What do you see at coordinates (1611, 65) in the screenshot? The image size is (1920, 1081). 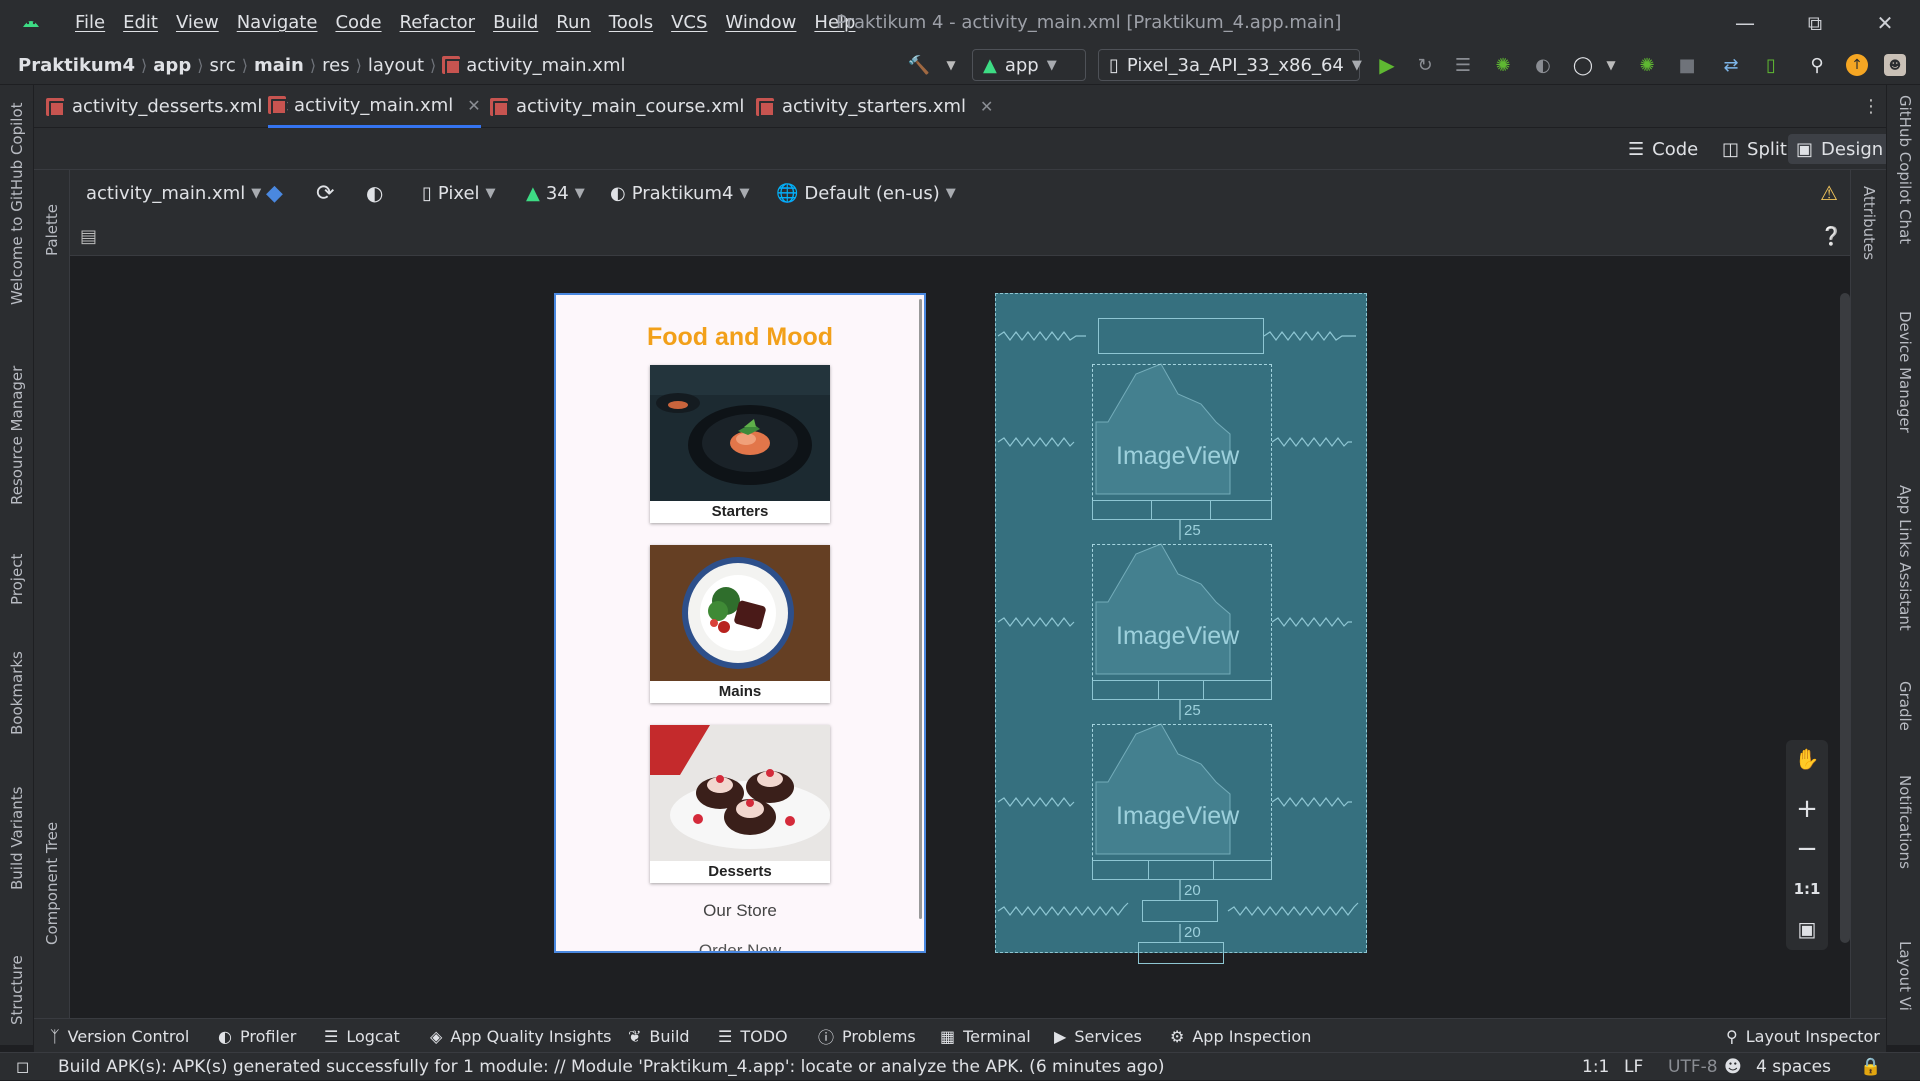 I see `more-run-chevron-icon: ▼` at bounding box center [1611, 65].